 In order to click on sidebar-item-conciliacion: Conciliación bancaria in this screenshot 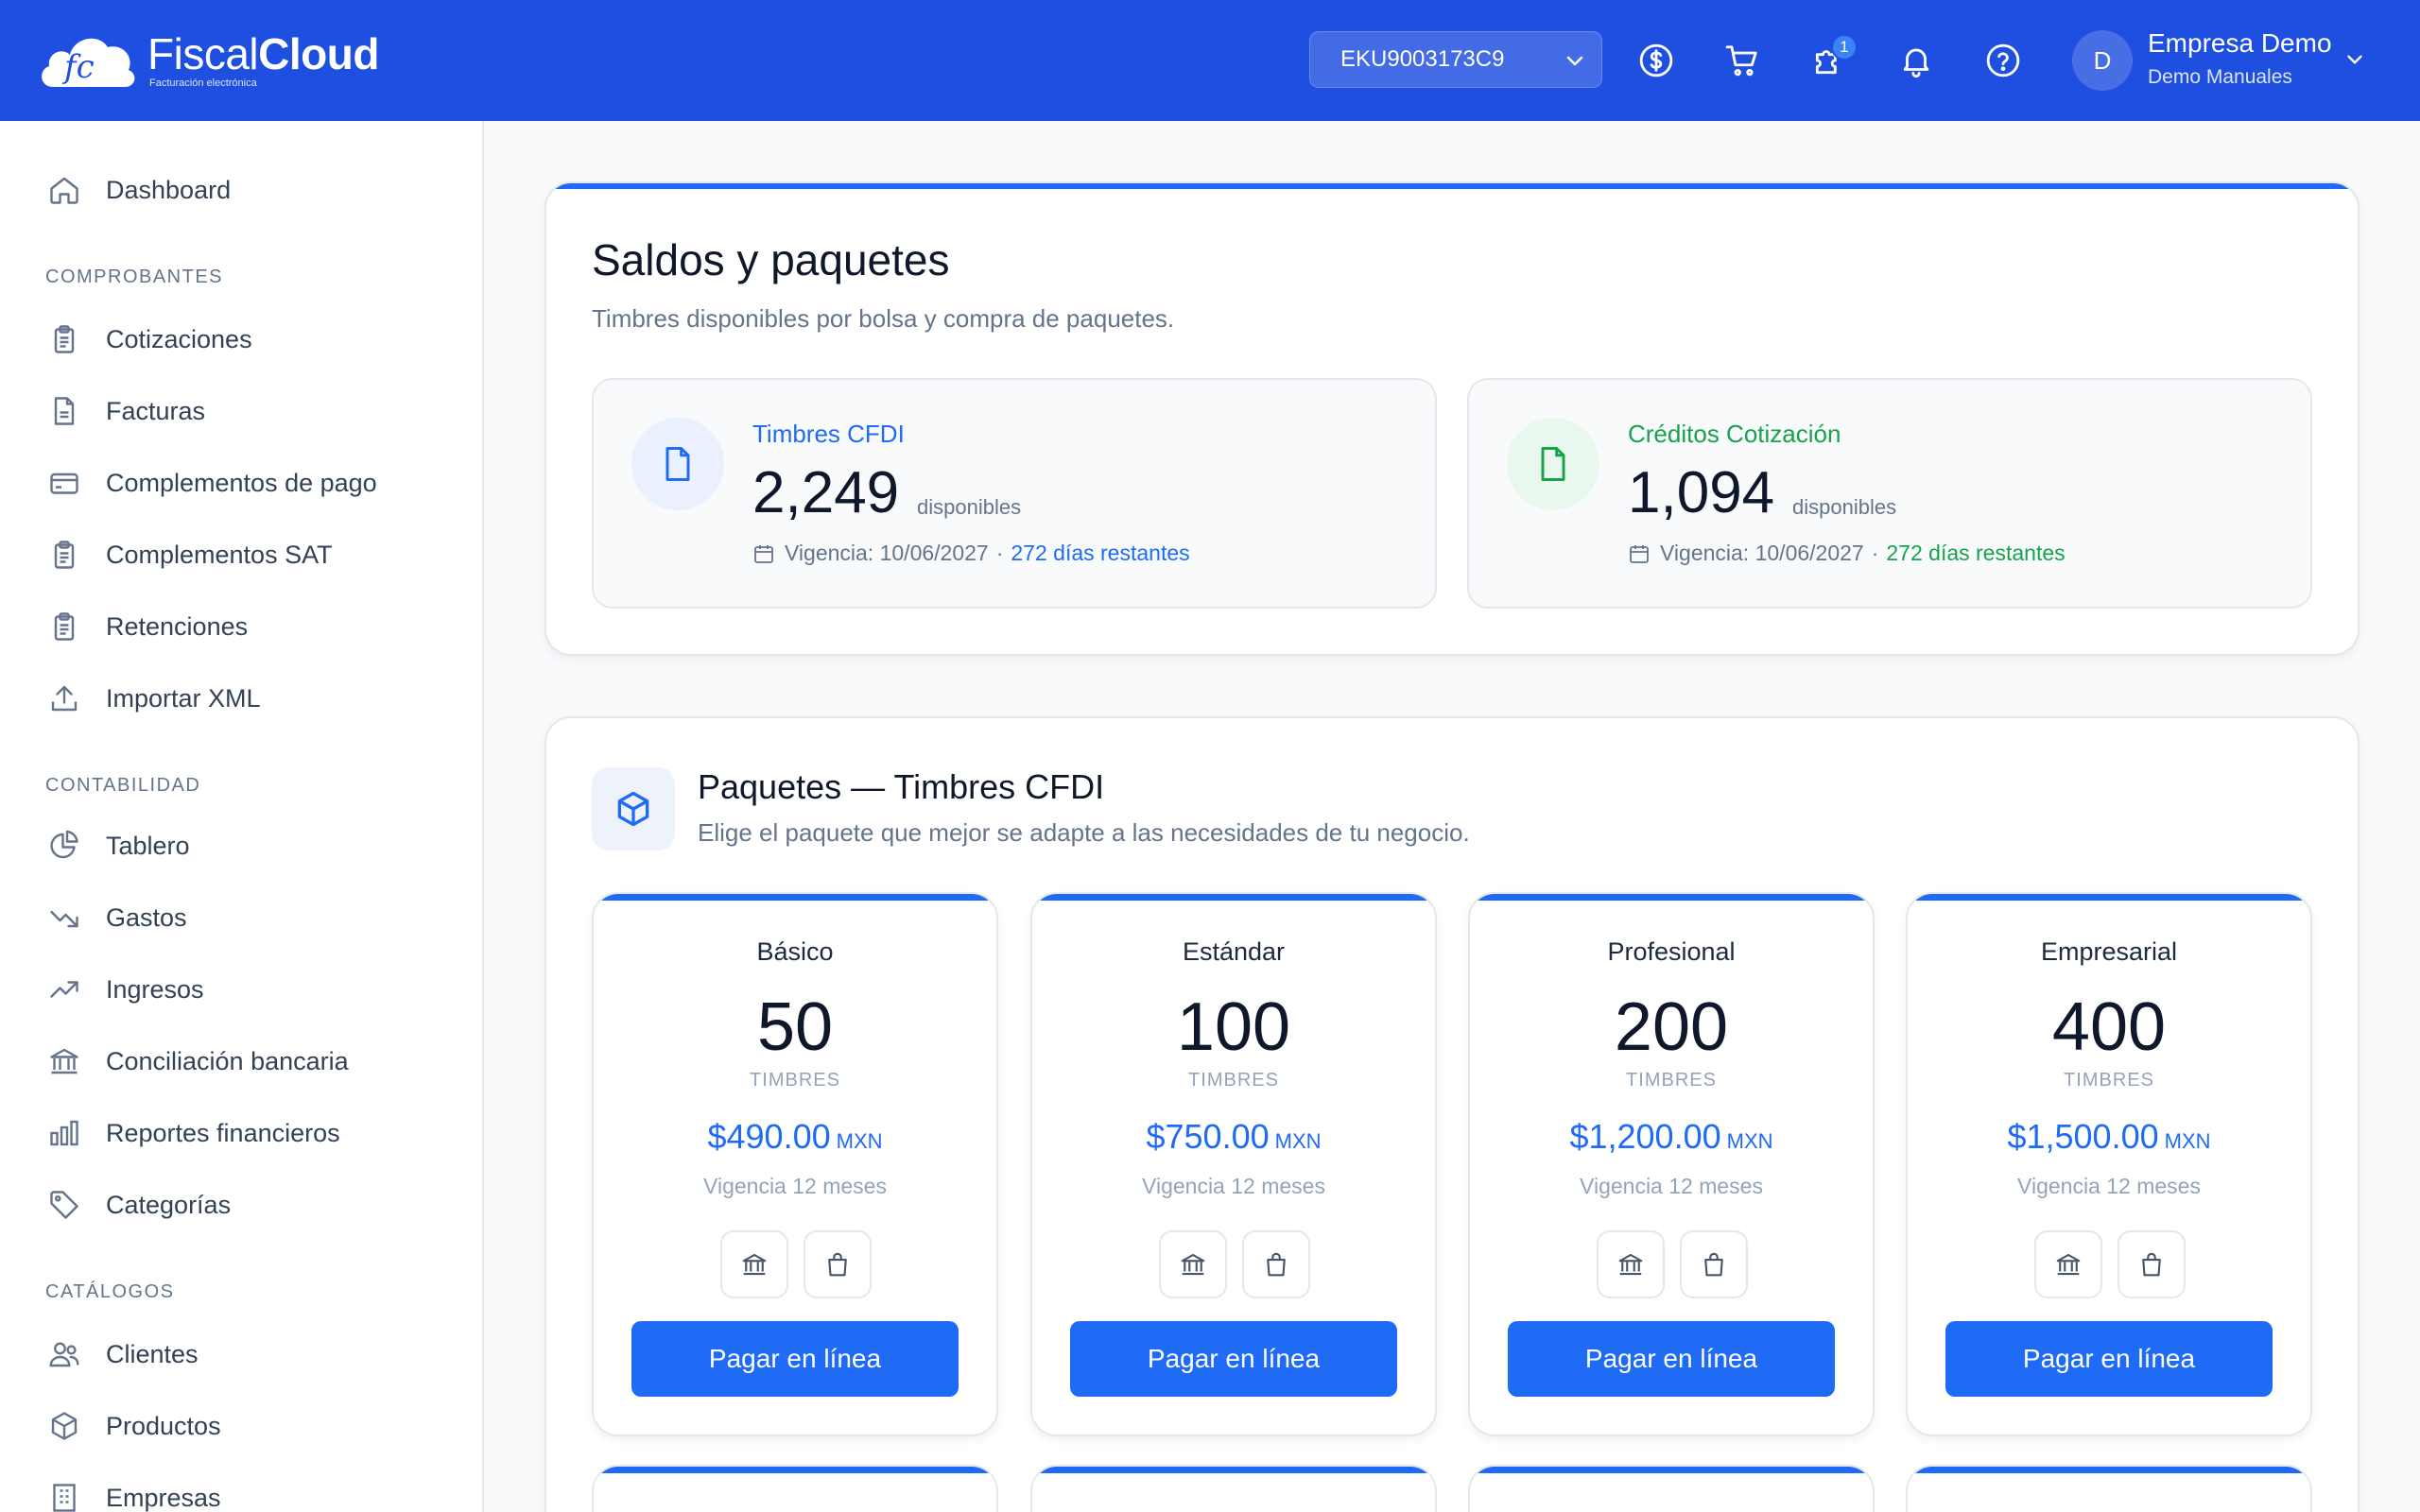, I will do `click(197, 1061)`.